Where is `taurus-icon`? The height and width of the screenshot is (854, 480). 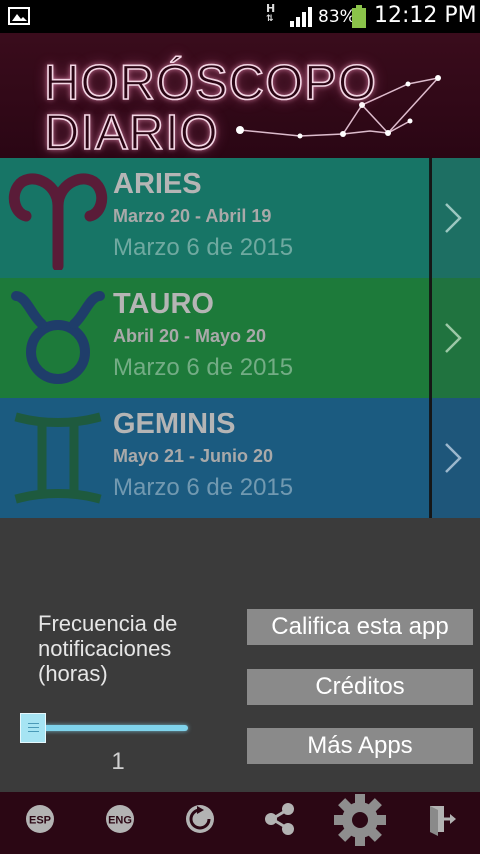
taurus-icon is located at coordinates (58, 337).